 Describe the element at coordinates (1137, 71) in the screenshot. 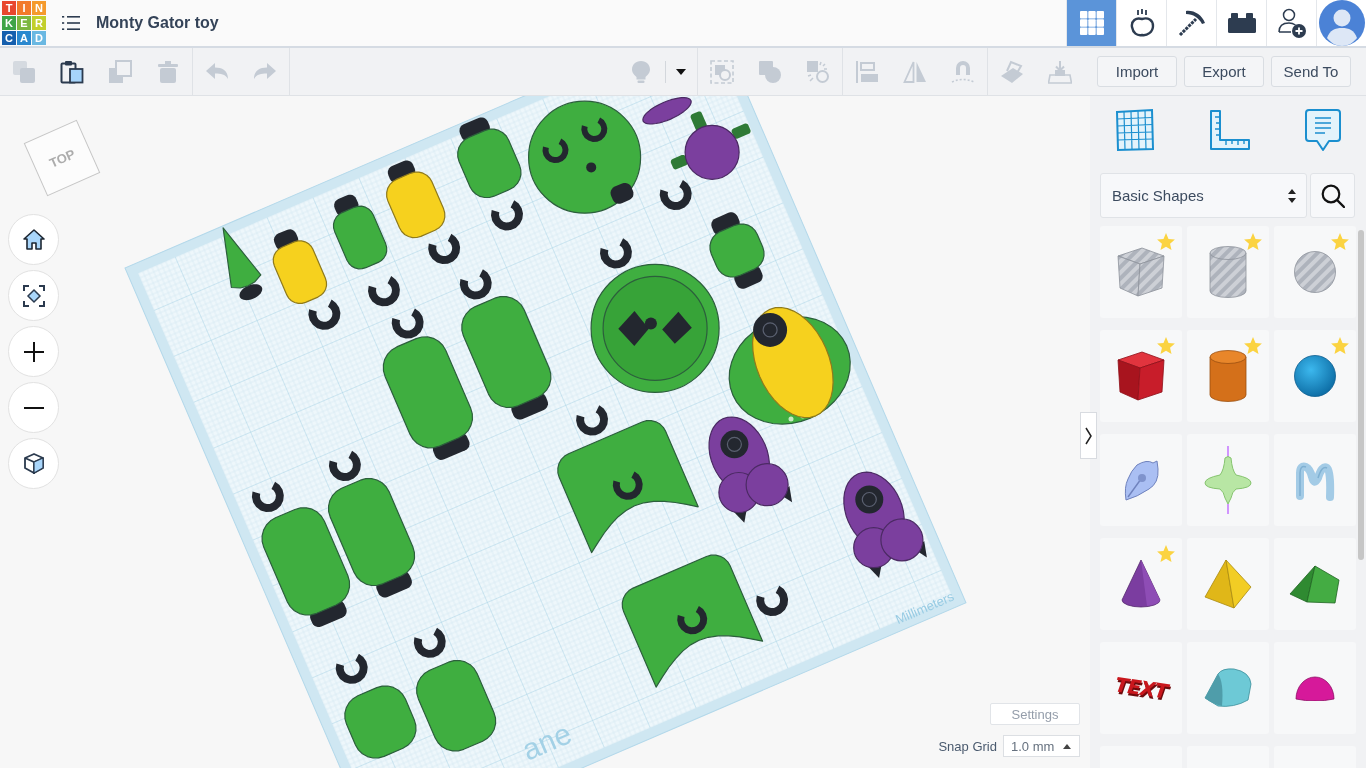

I see `toolbar-button: Import` at that location.